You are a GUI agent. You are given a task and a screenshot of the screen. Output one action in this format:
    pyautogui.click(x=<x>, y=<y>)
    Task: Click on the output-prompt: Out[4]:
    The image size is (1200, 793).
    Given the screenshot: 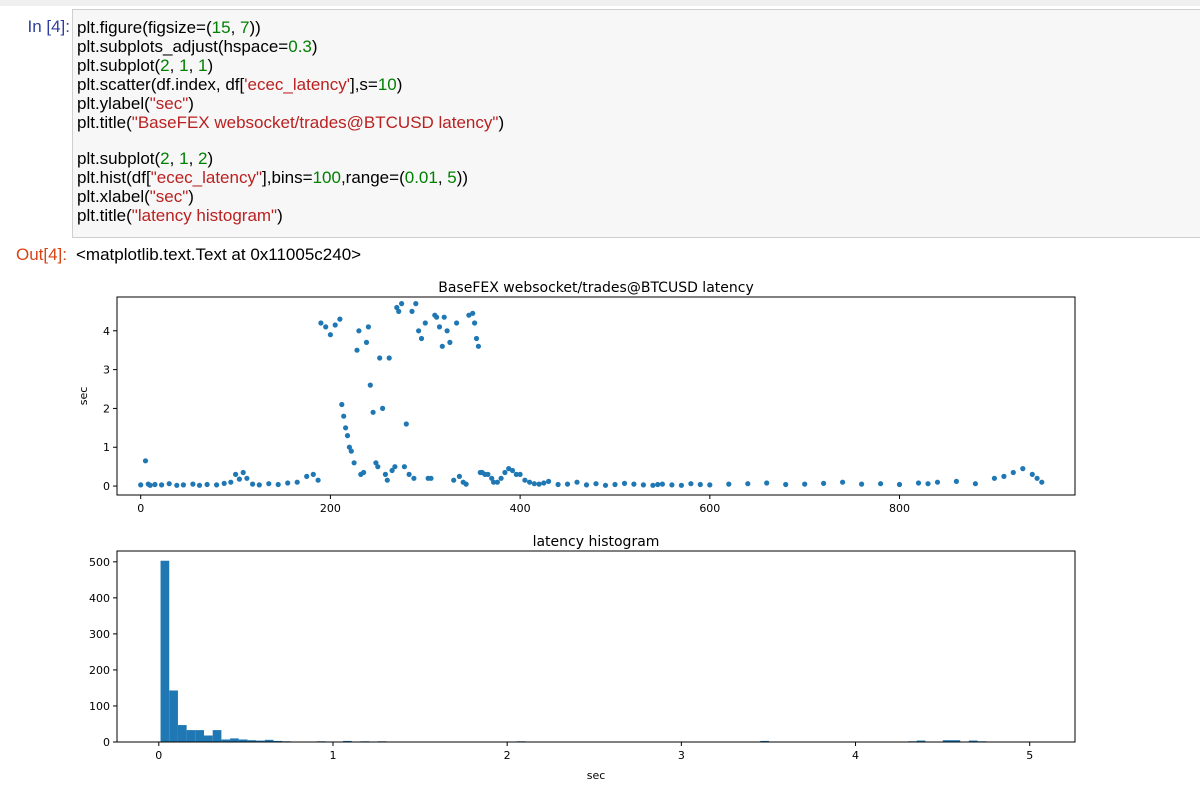 What is the action you would take?
    pyautogui.click(x=41, y=254)
    